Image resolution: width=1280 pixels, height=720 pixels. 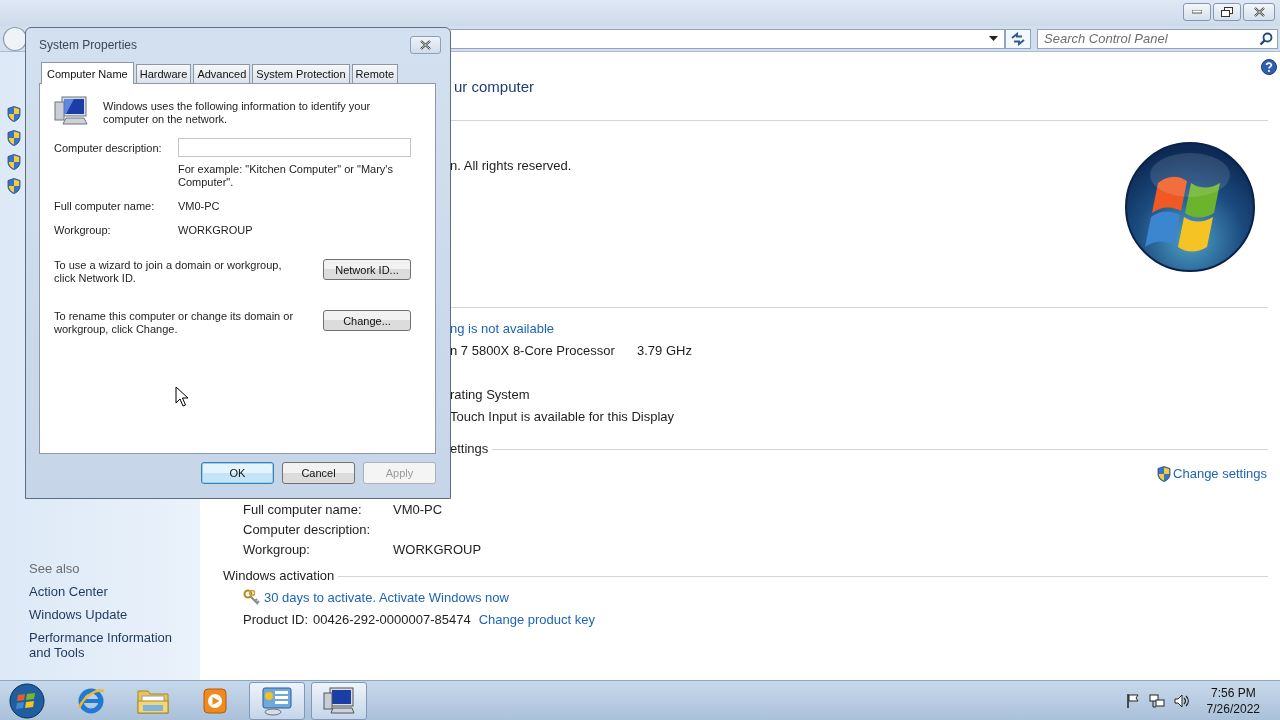 I want to click on tab: Computer Name, so click(x=87, y=73).